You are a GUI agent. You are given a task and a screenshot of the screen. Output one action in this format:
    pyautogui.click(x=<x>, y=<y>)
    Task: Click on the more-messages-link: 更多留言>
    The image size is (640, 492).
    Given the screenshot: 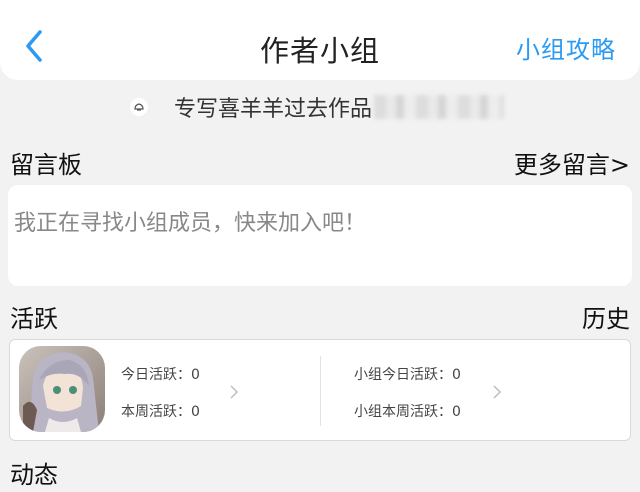 What is the action you would take?
    pyautogui.click(x=572, y=162)
    